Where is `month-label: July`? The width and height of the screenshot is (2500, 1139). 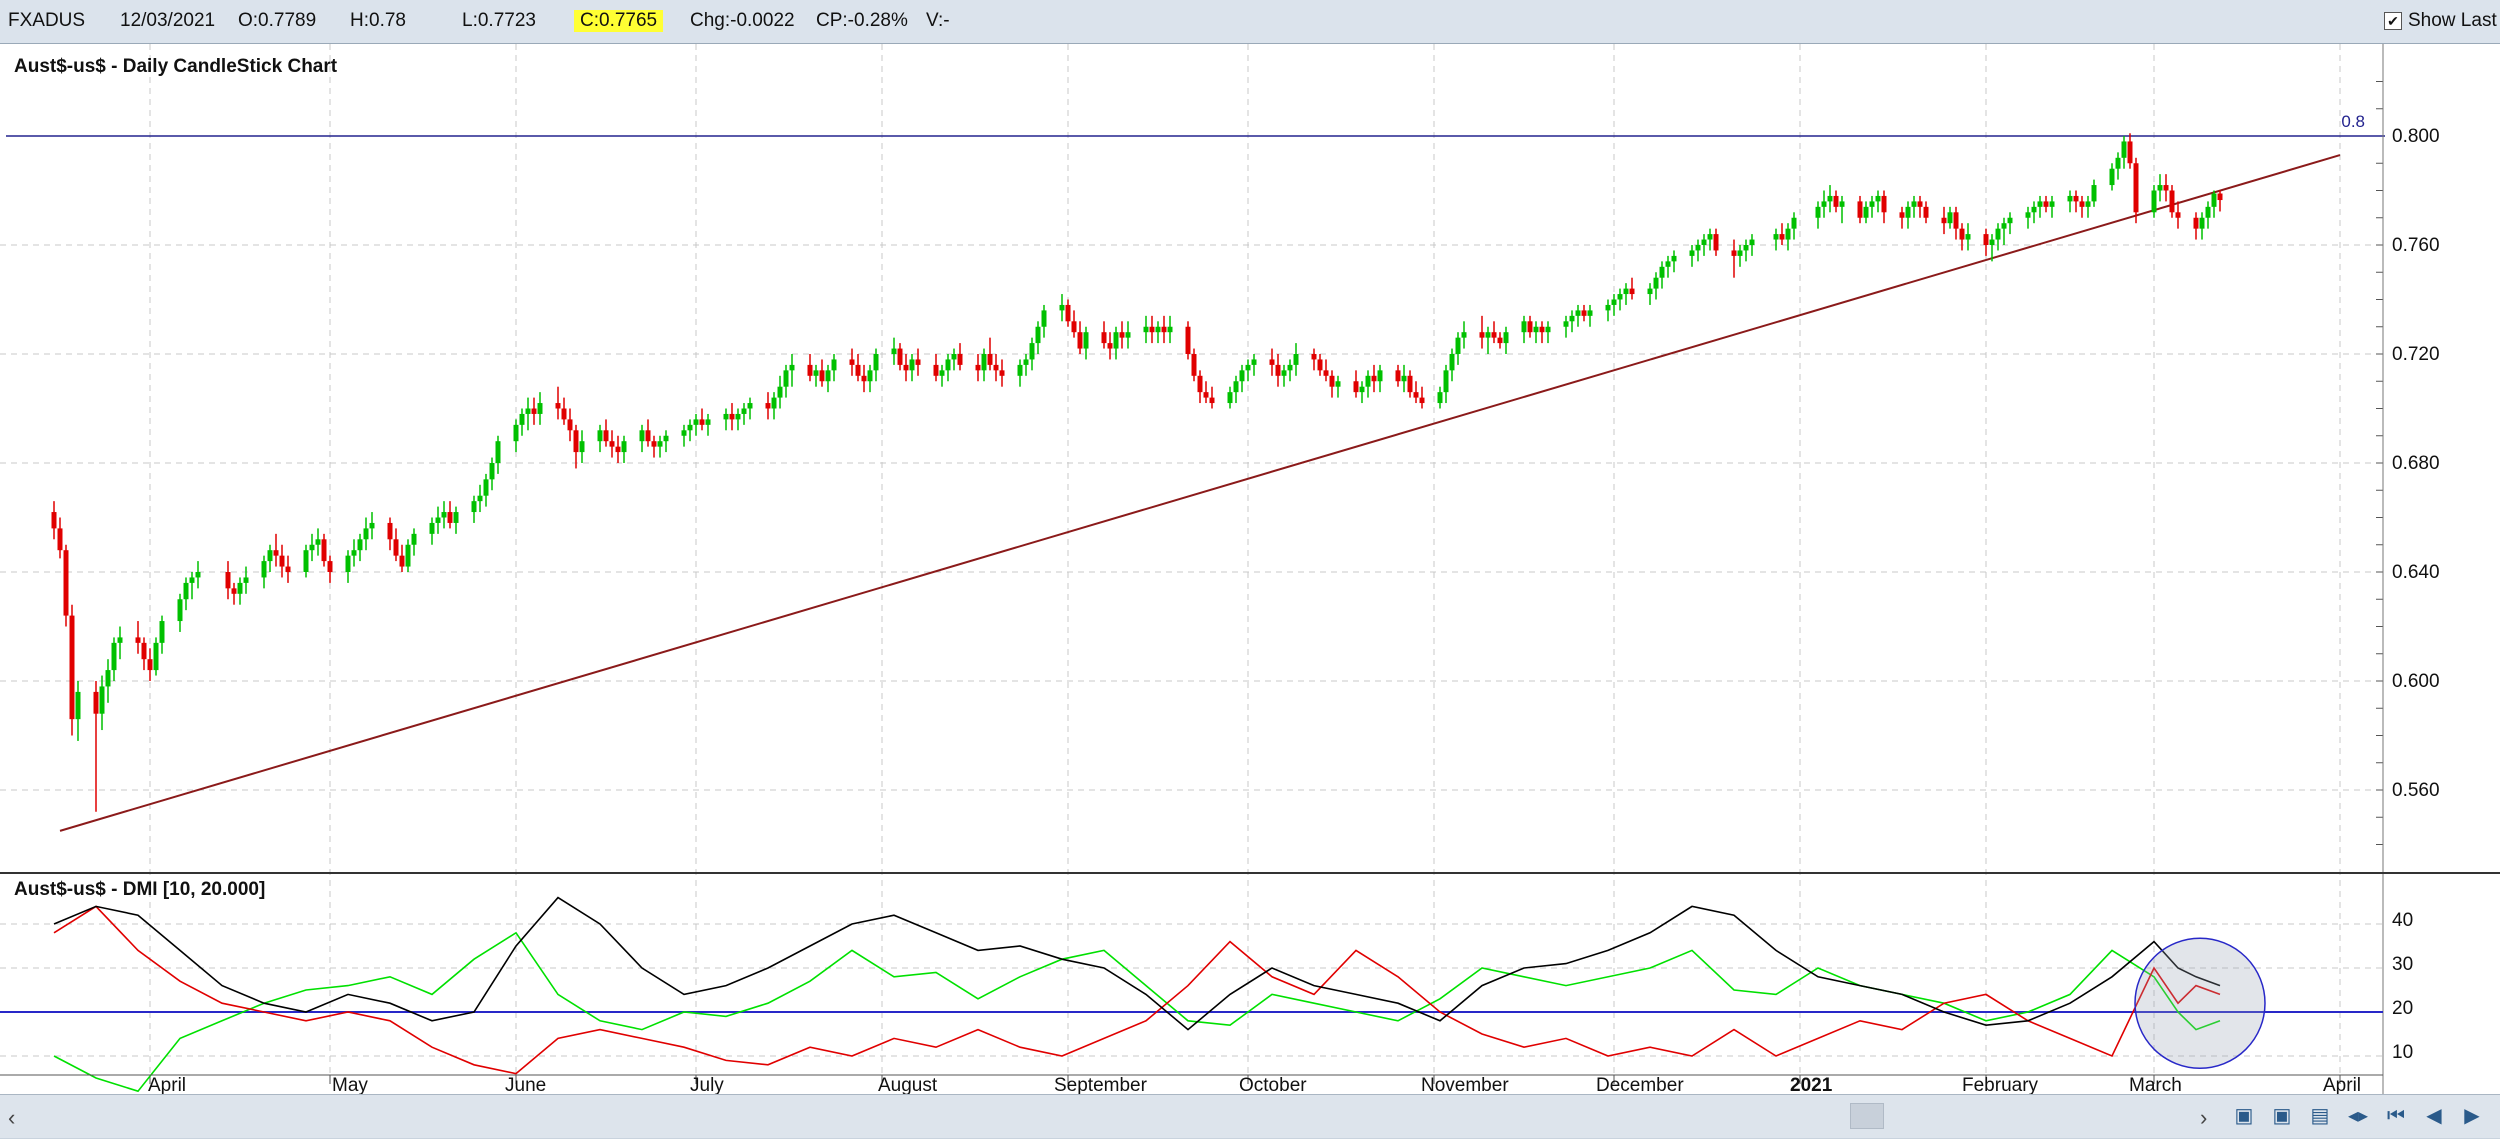 month-label: July is located at coordinates (707, 1084).